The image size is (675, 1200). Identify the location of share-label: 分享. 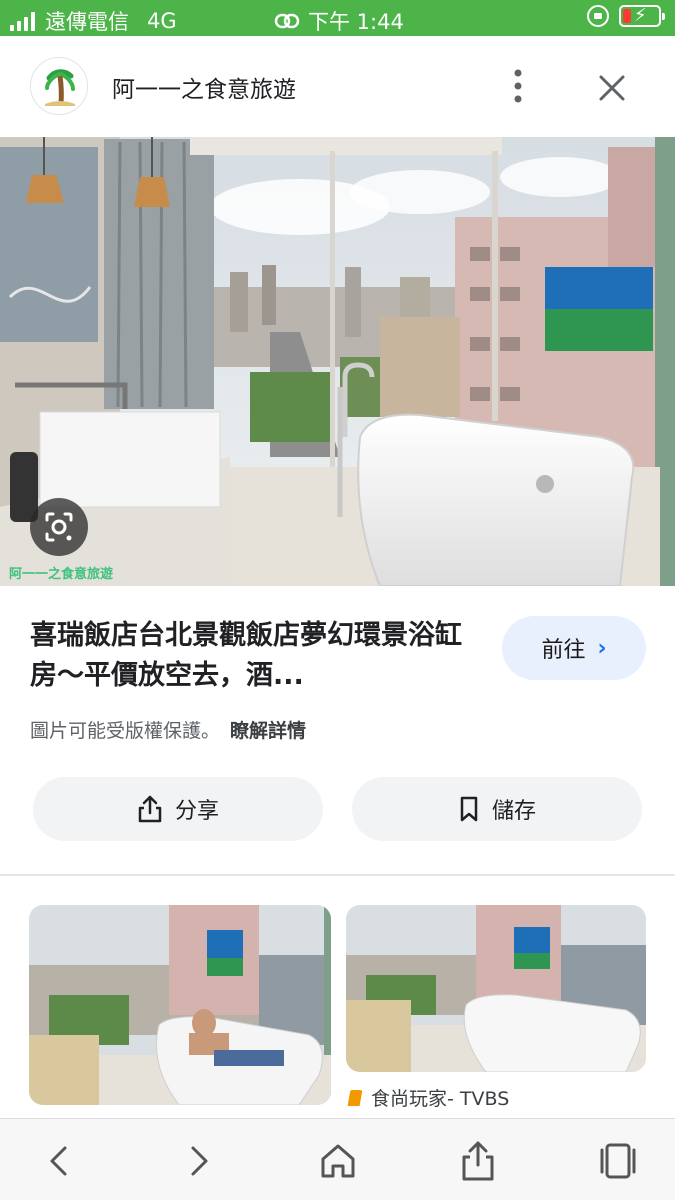
(196, 811).